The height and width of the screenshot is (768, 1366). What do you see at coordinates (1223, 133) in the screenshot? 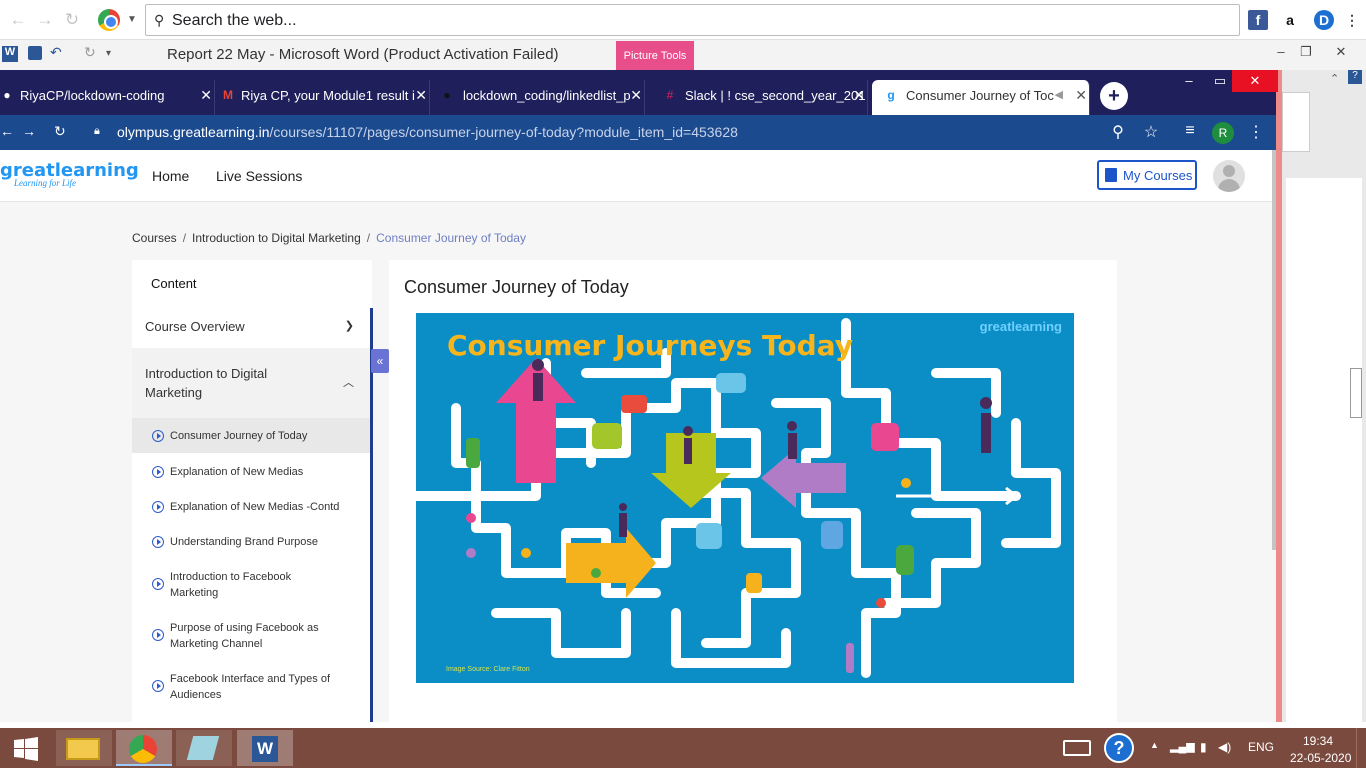
I see `profile-avatar: R` at bounding box center [1223, 133].